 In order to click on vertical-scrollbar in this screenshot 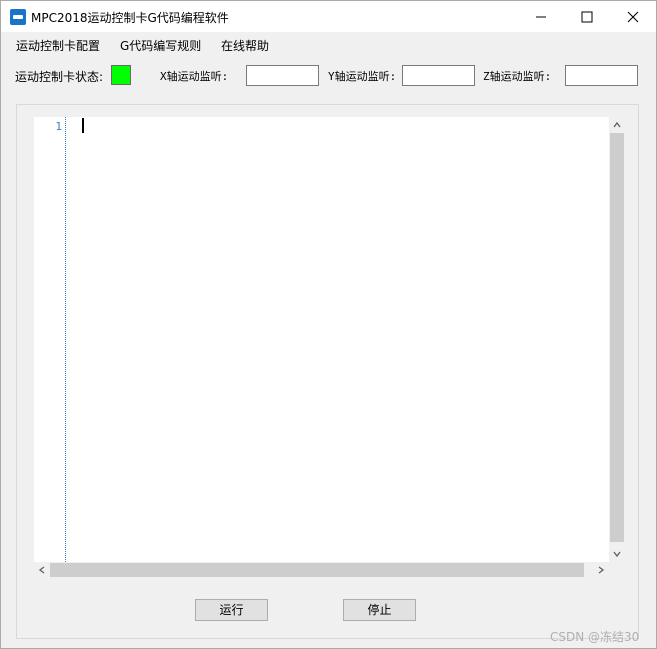, I will do `click(617, 339)`.